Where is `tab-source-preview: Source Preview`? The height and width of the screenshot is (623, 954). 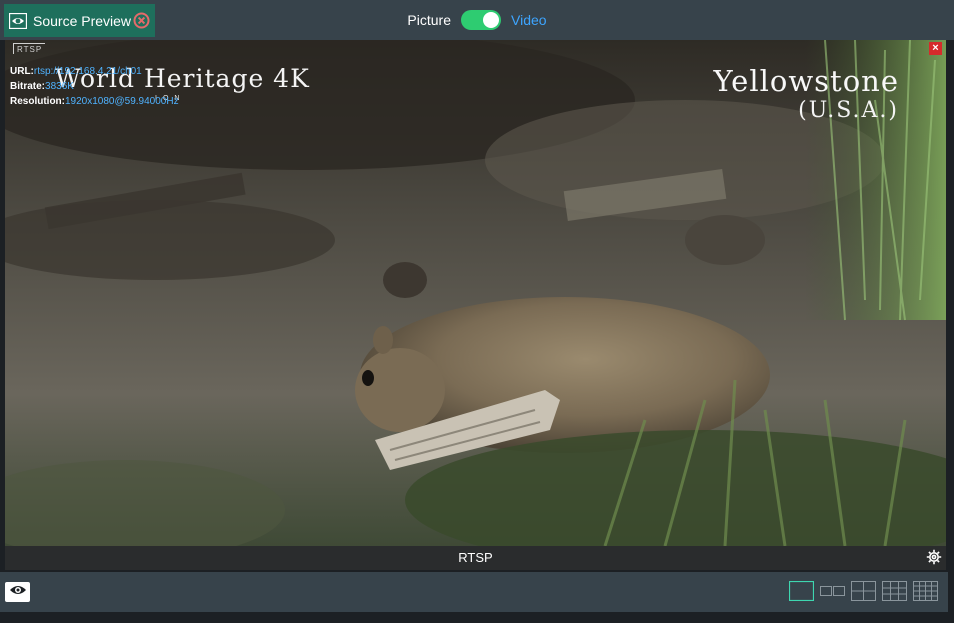 tab-source-preview: Source Preview is located at coordinates (79, 20).